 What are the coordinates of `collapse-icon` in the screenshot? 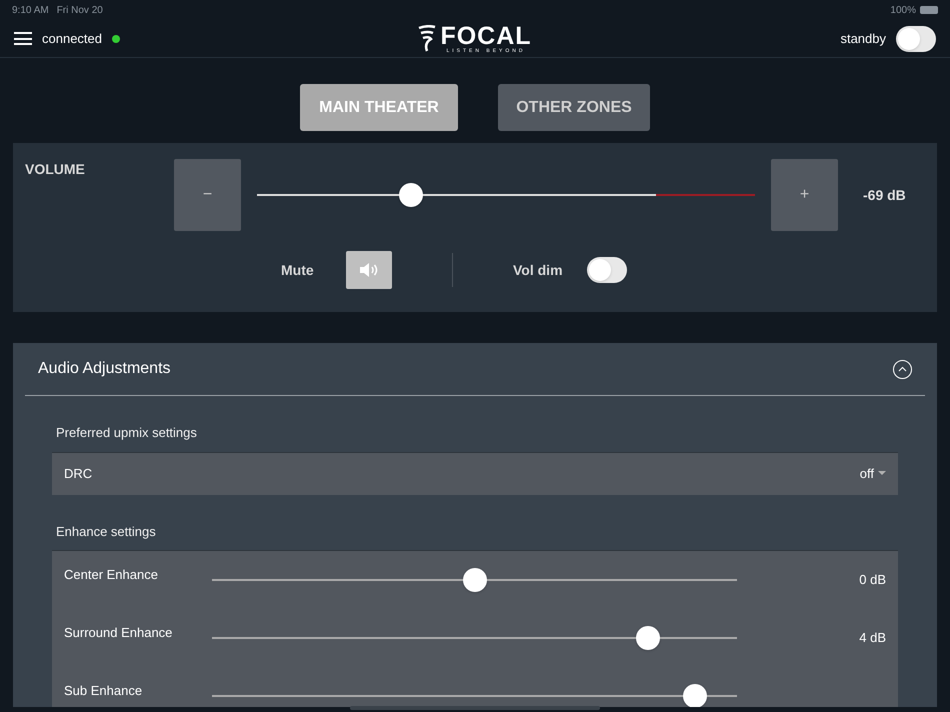 It's located at (902, 369).